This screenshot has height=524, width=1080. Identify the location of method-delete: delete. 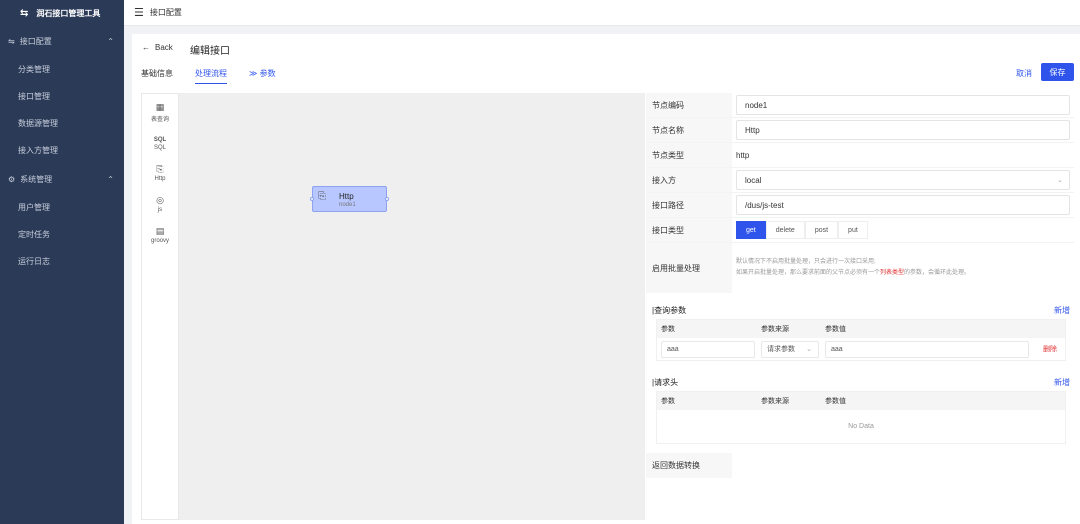
(785, 230).